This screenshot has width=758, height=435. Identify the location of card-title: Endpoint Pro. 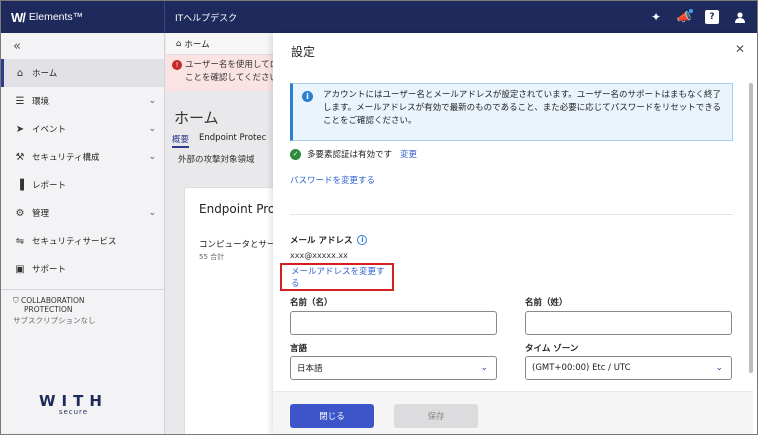
(236, 209).